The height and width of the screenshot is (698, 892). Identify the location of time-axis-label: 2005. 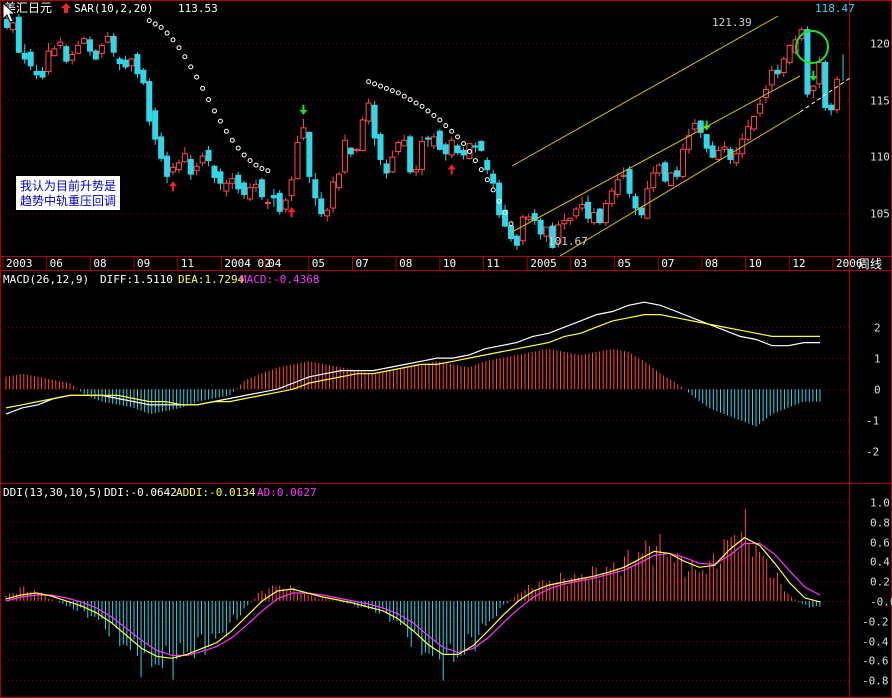
(543, 263).